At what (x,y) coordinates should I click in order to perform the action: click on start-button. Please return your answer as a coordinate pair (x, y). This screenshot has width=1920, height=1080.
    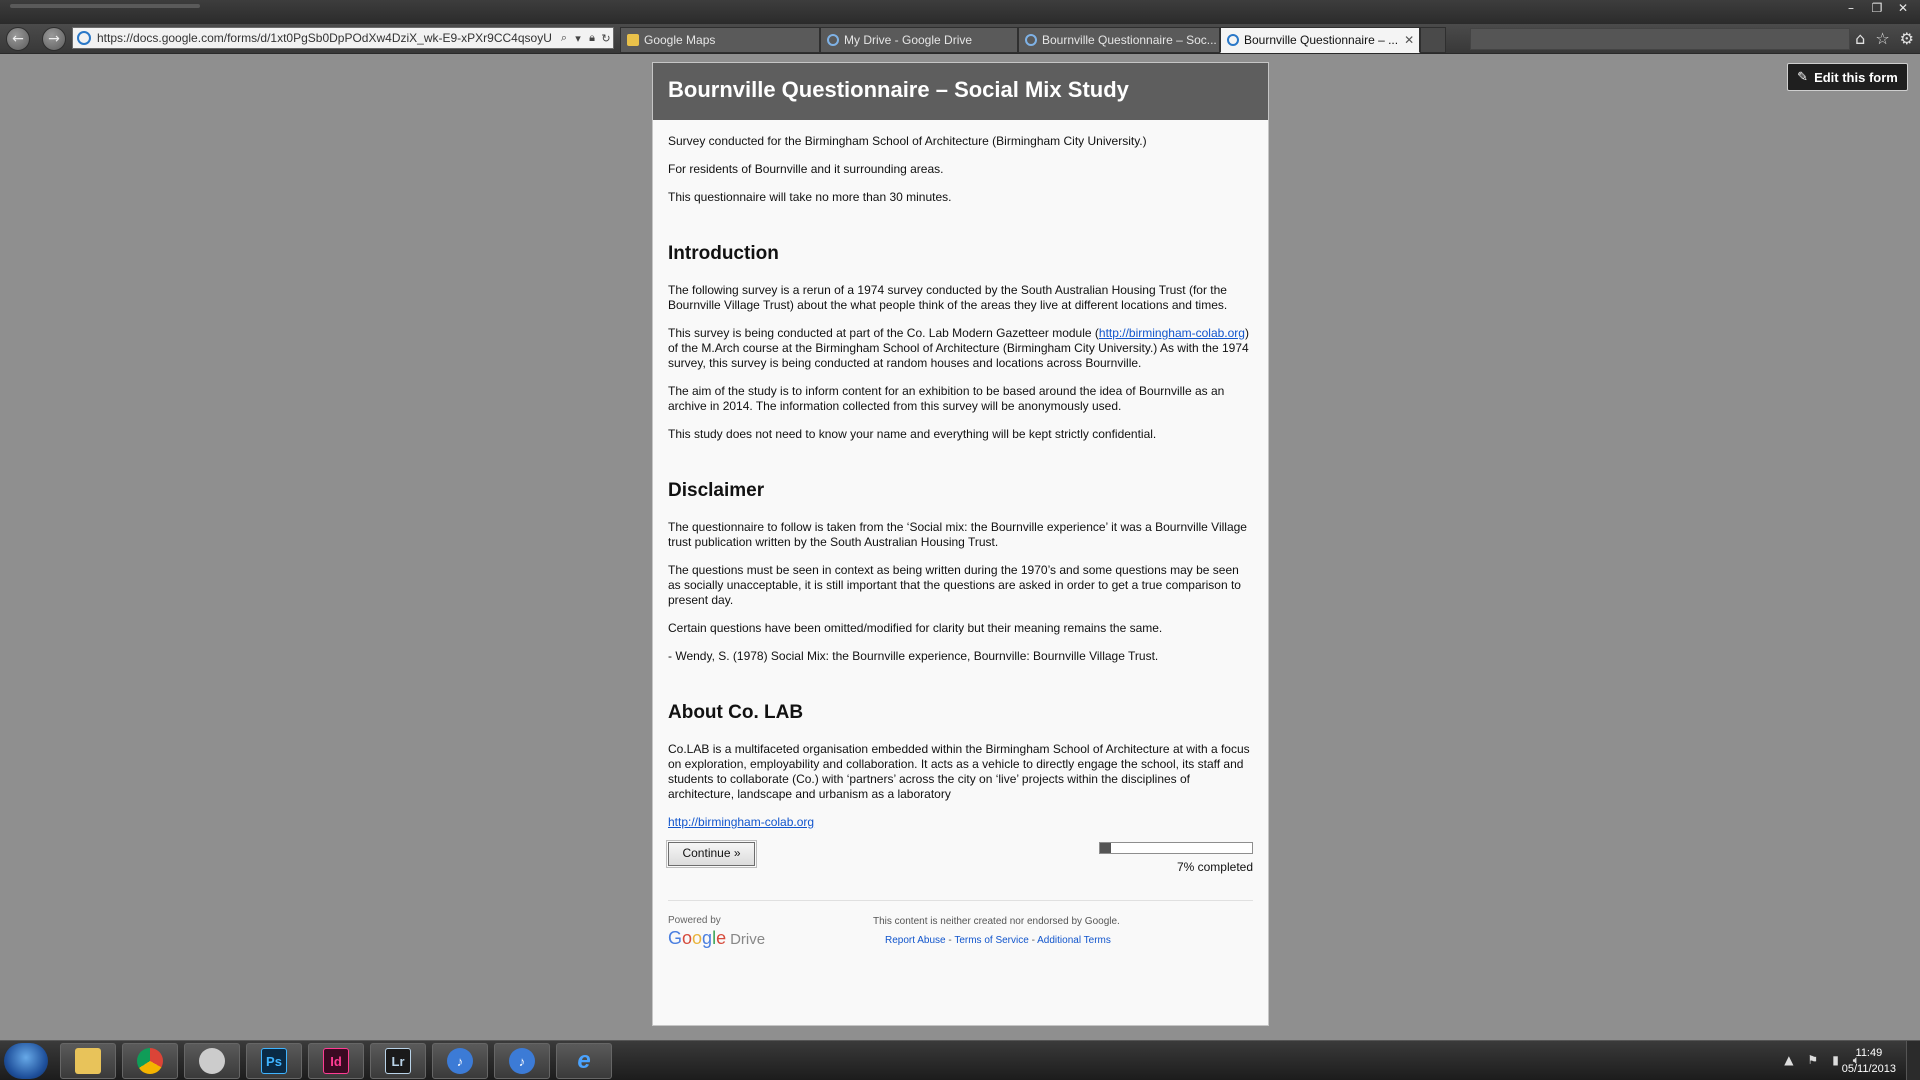
    Looking at the image, I should click on (26, 1061).